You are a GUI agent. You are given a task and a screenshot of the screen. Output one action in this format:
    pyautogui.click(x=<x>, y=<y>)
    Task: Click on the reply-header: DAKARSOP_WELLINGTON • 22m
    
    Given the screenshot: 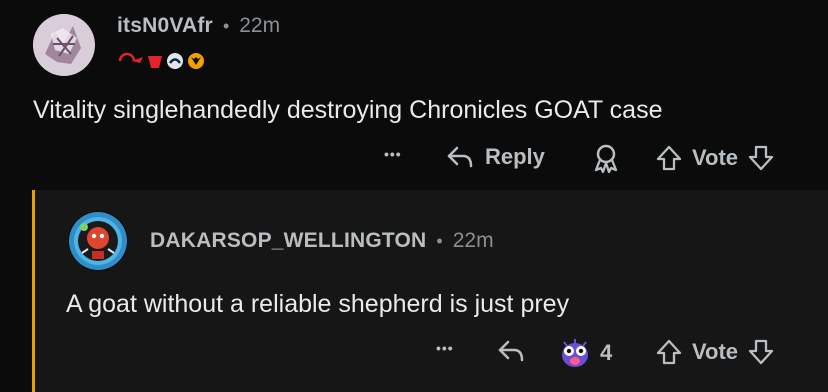 What is the action you would take?
    pyautogui.click(x=322, y=241)
    